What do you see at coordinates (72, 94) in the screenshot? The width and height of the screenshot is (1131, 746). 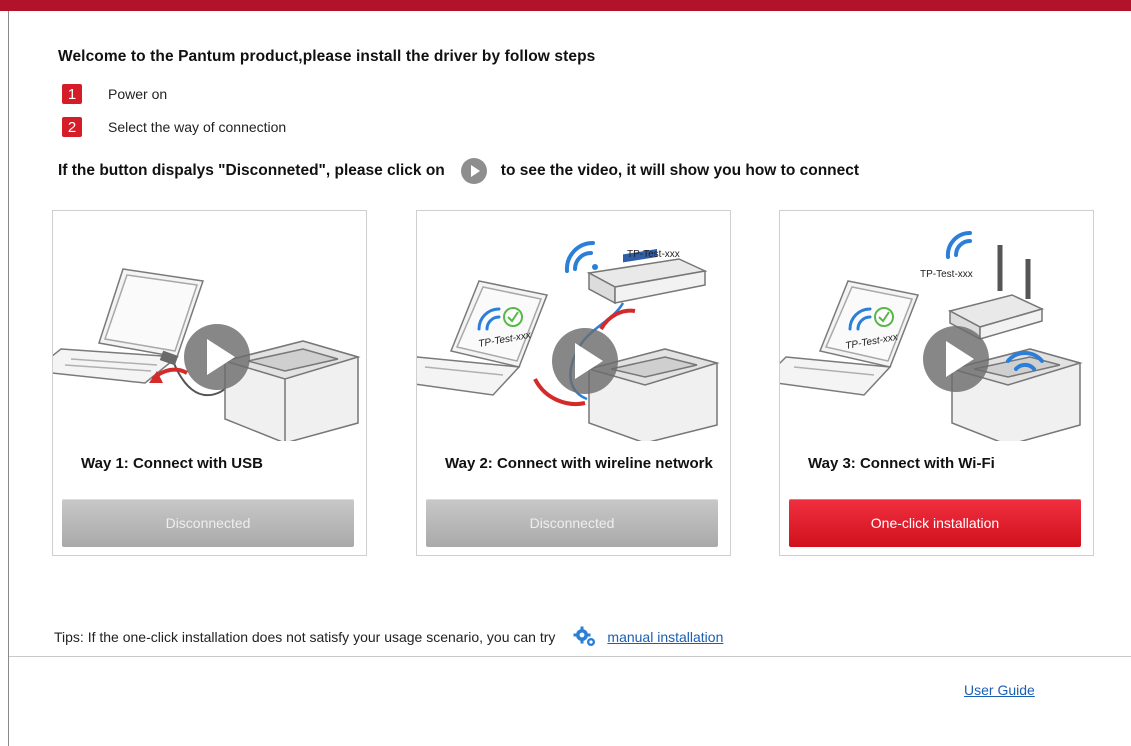 I see `step-number-badge-icon: 1` at bounding box center [72, 94].